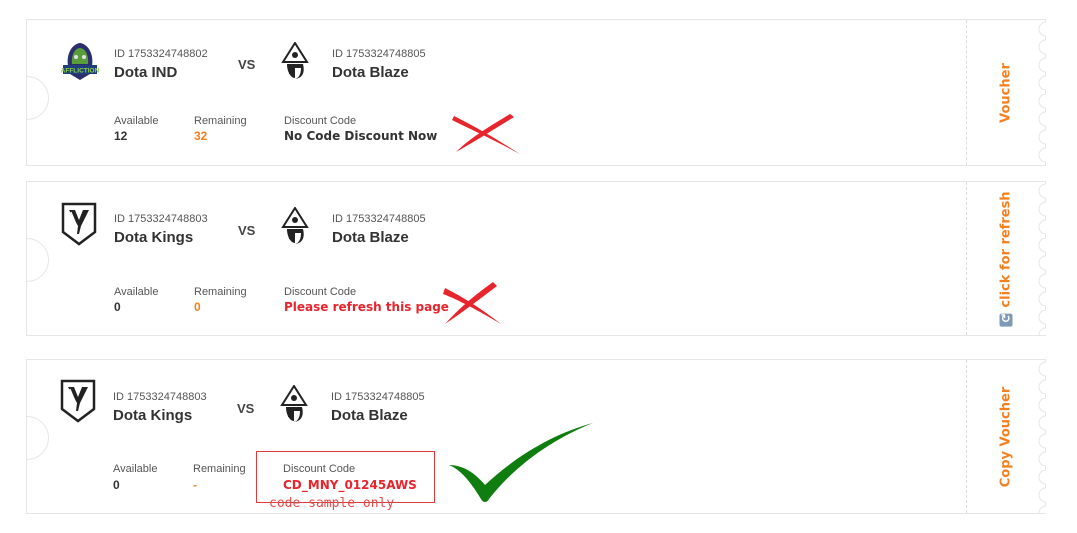 The width and height of the screenshot is (1077, 533). I want to click on remaining-value: 0, so click(197, 307).